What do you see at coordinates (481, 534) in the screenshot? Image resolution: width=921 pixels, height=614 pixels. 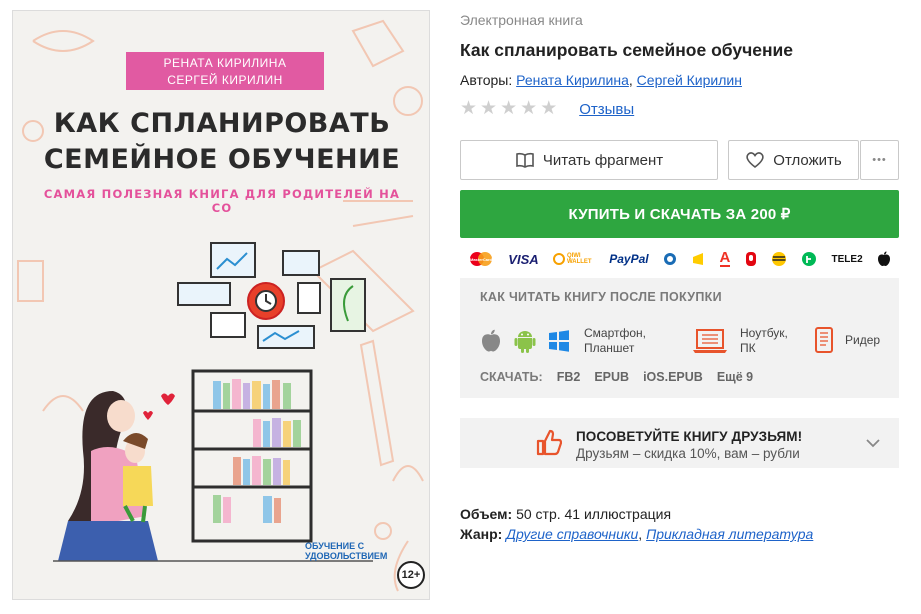 I see `genre-label: Жанр:` at bounding box center [481, 534].